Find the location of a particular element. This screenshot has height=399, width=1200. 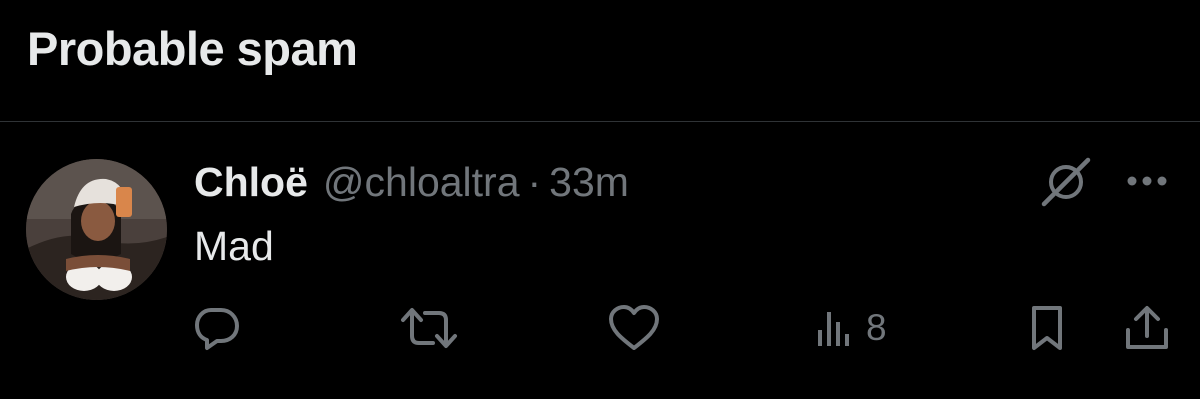

reply-button is located at coordinates (217, 328).